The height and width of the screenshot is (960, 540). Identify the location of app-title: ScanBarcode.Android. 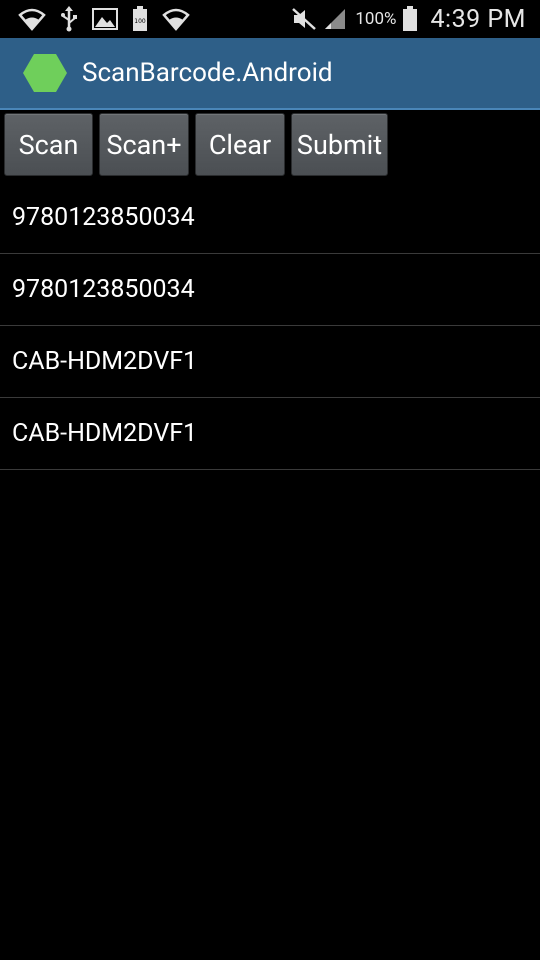
(207, 73).